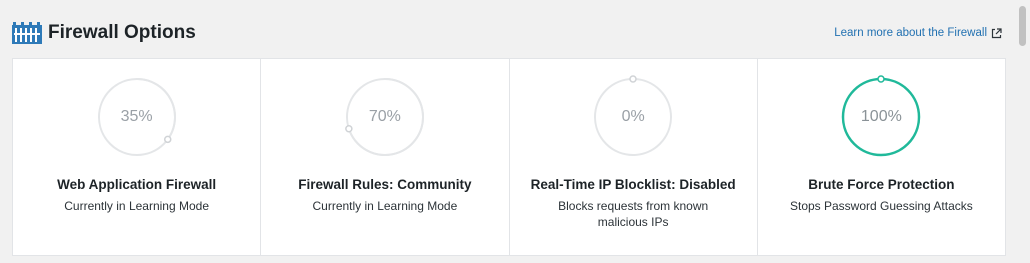  Describe the element at coordinates (996, 33) in the screenshot. I see `external-link-icon` at that location.